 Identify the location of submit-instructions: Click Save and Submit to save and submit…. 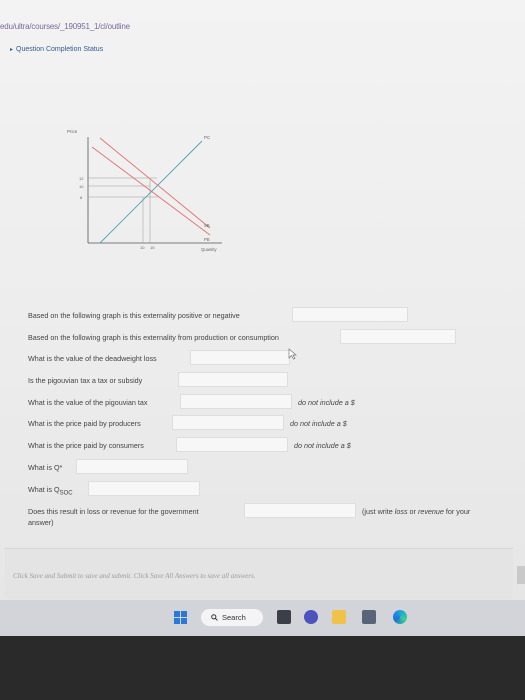
(134, 576).